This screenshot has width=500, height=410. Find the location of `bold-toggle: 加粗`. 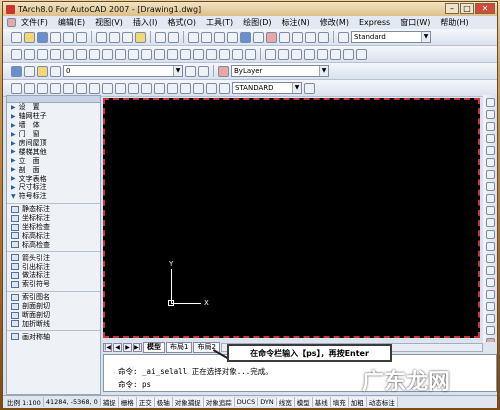

bold-toggle: 加粗 is located at coordinates (357, 402).